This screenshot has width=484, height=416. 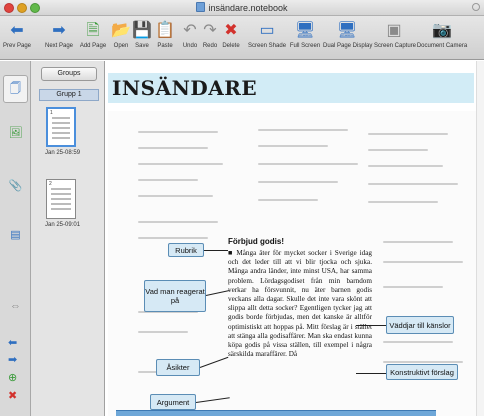 I want to click on paste-icon: 📋, so click(x=165, y=30).